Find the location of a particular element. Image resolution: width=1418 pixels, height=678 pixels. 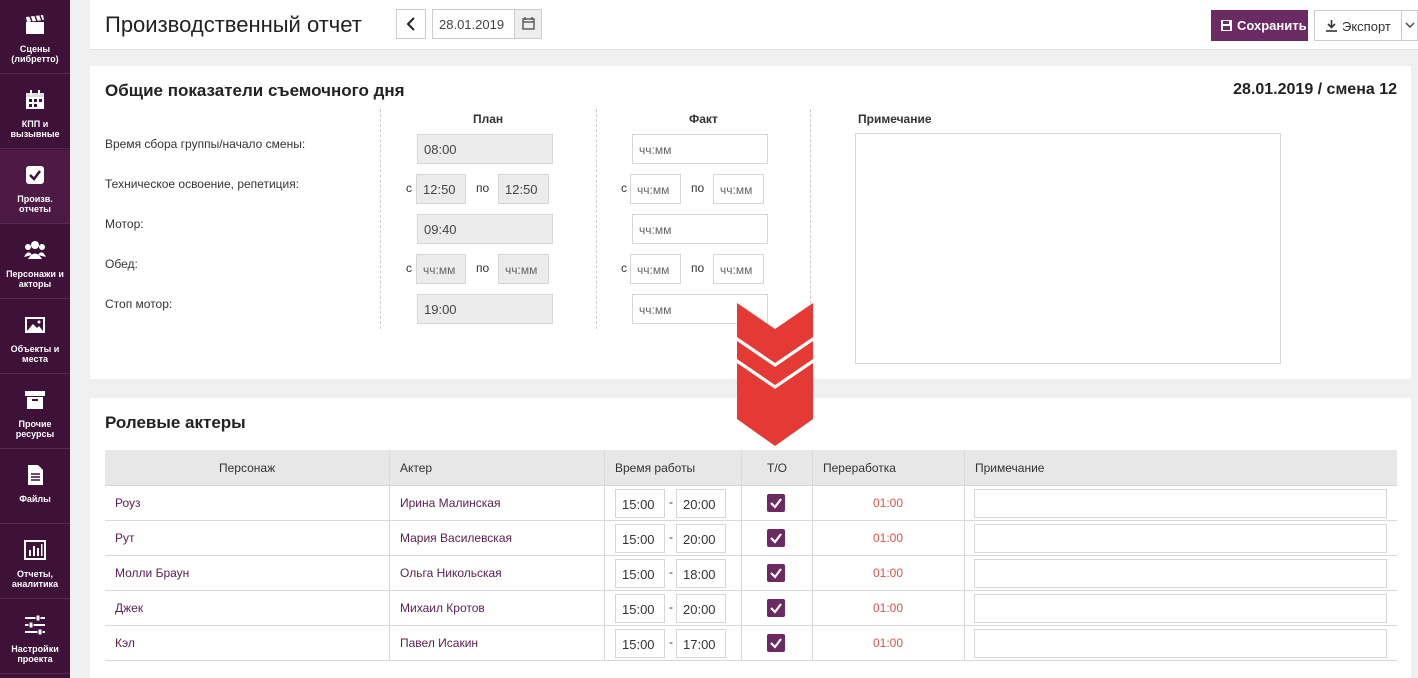

sidebar-item-scenes: Сцены (либретто) is located at coordinates (35, 37).